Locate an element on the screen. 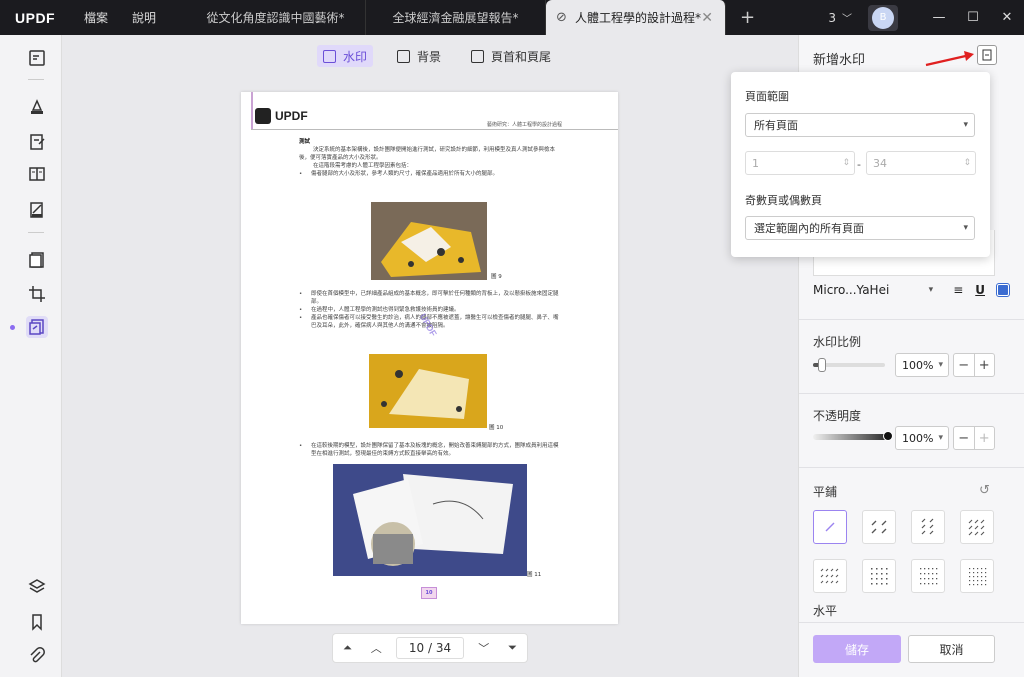 The height and width of the screenshot is (677, 1024). range-from-input: 1 is located at coordinates (800, 163).